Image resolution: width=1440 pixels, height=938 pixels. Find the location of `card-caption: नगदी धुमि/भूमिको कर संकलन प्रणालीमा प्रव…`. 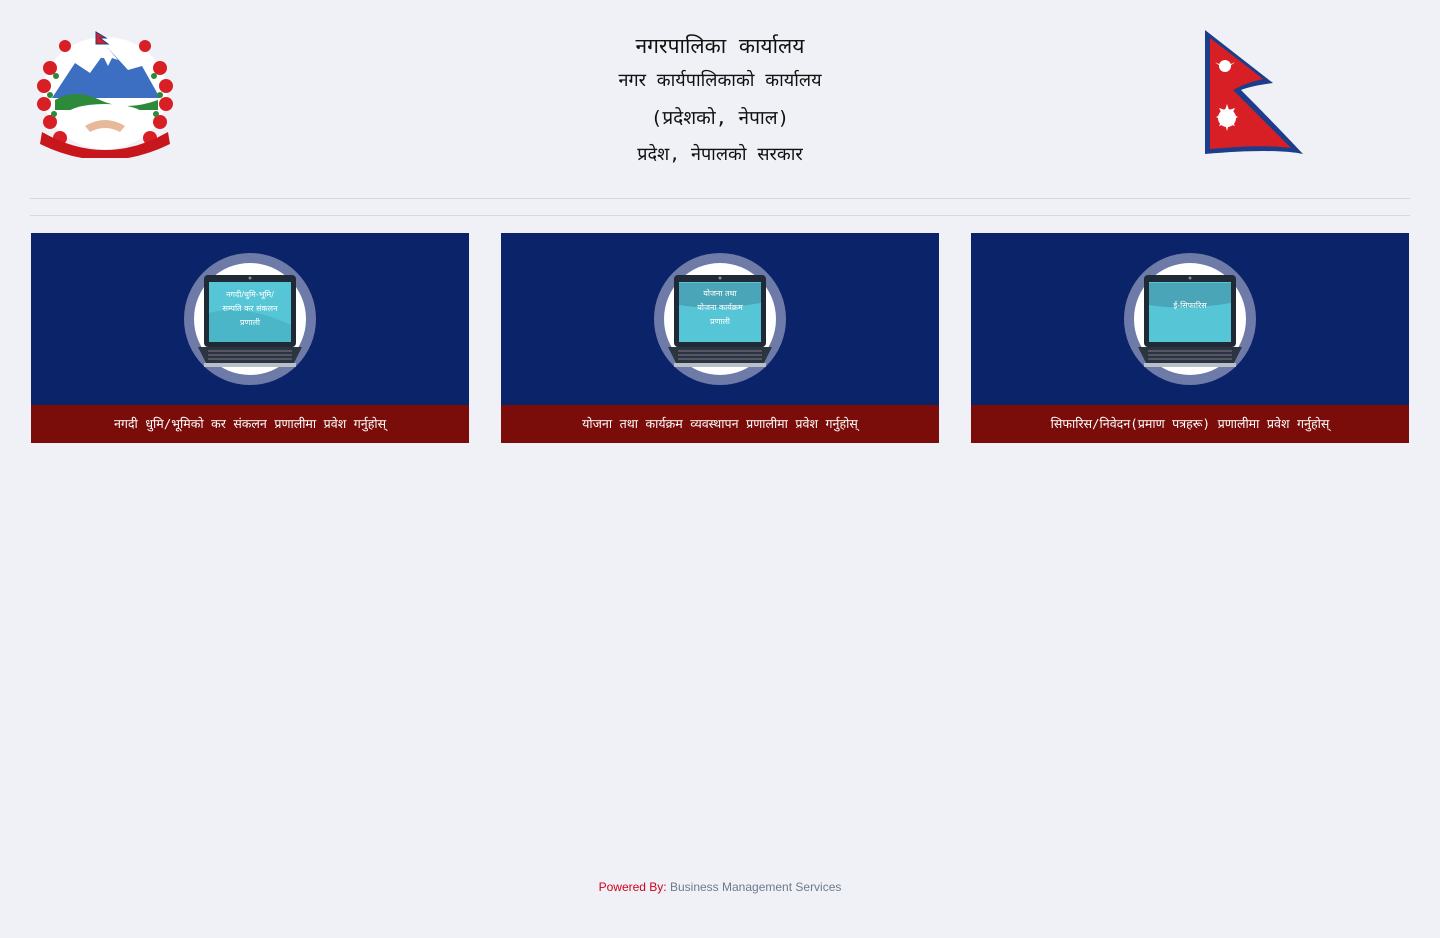

card-caption: नगदी धुमि/भूमिको कर संकलन प्रणालीमा प्रव… is located at coordinates (250, 424).